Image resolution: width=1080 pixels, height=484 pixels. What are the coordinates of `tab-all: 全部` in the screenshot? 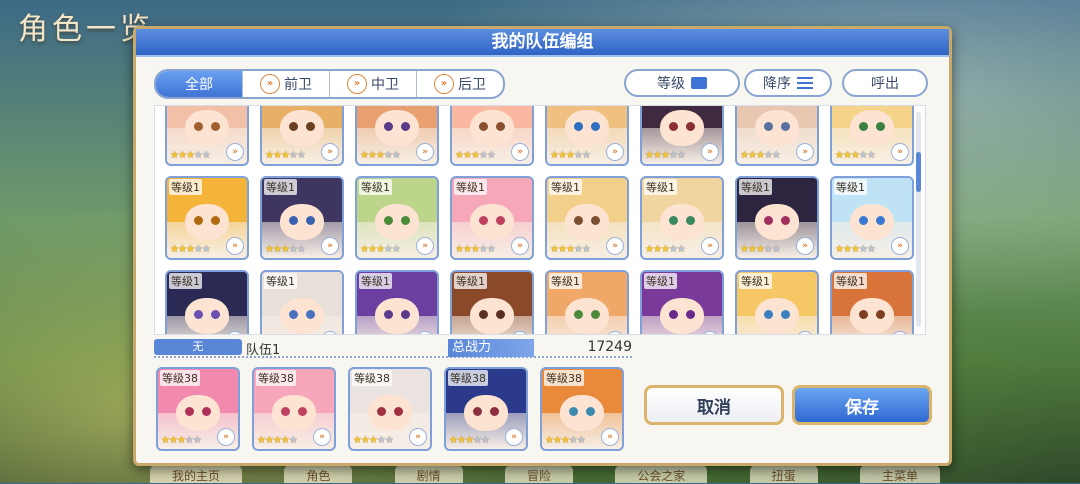 It's located at (199, 84).